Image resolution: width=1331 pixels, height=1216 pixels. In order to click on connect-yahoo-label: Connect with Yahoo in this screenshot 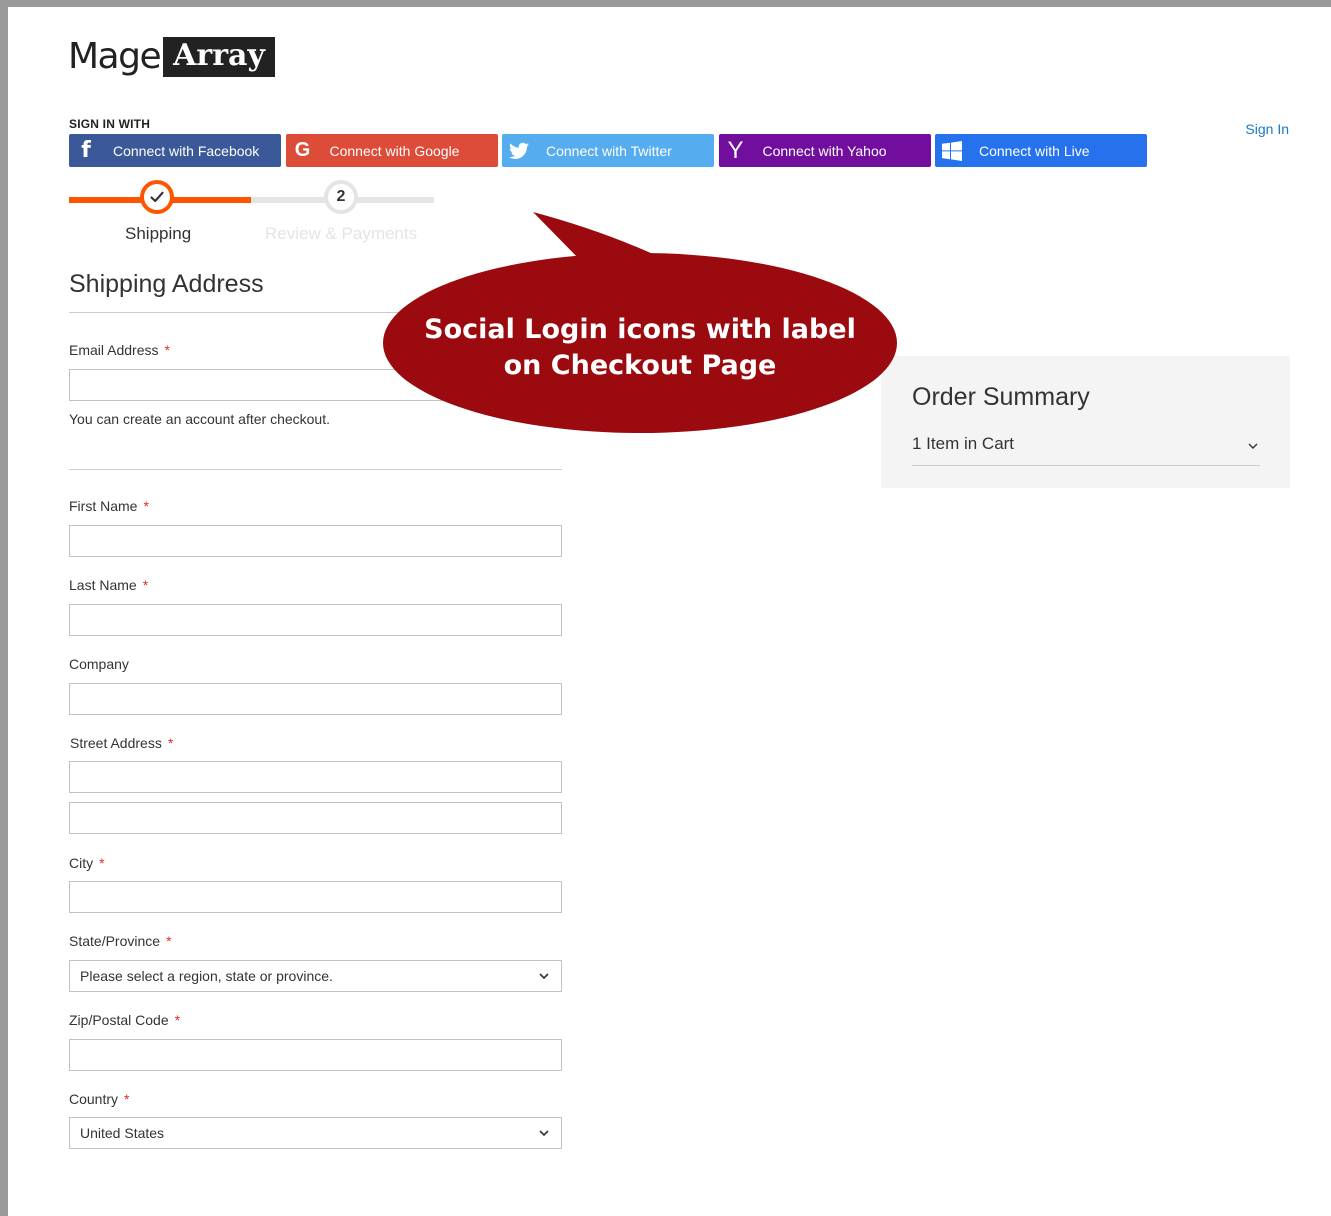, I will do `click(824, 150)`.